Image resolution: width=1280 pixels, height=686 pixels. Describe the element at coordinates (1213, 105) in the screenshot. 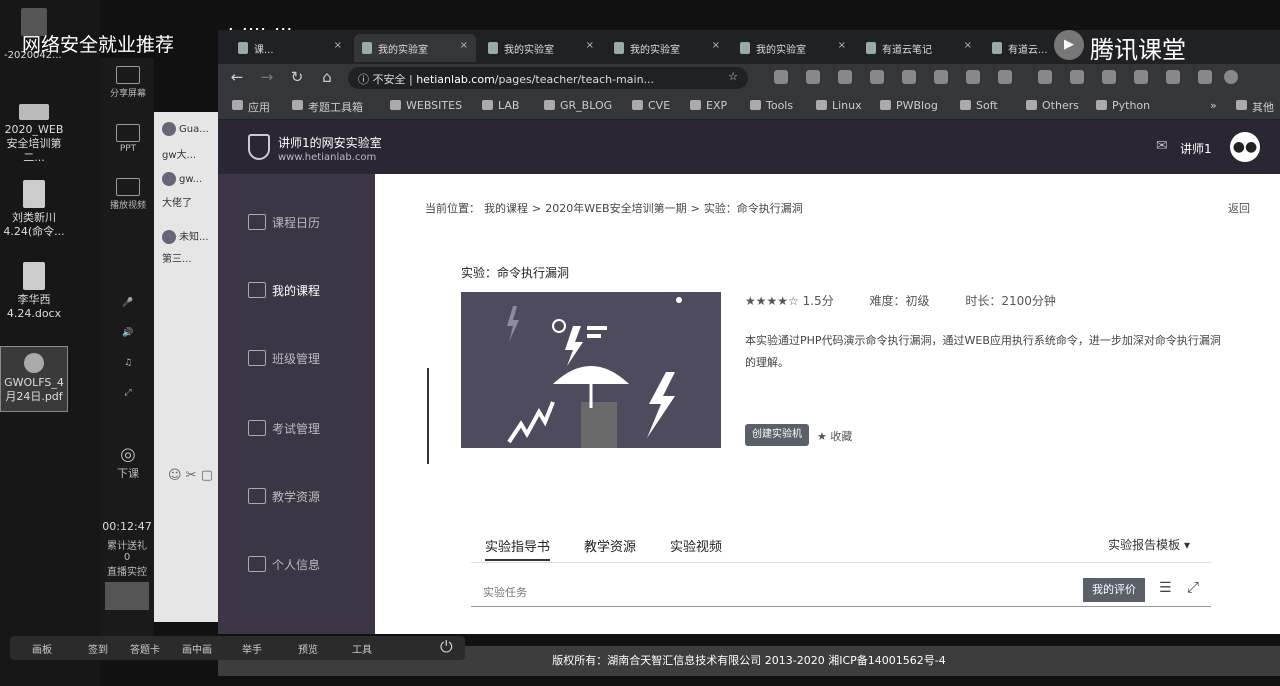

I see `more-bookmarks: »` at that location.